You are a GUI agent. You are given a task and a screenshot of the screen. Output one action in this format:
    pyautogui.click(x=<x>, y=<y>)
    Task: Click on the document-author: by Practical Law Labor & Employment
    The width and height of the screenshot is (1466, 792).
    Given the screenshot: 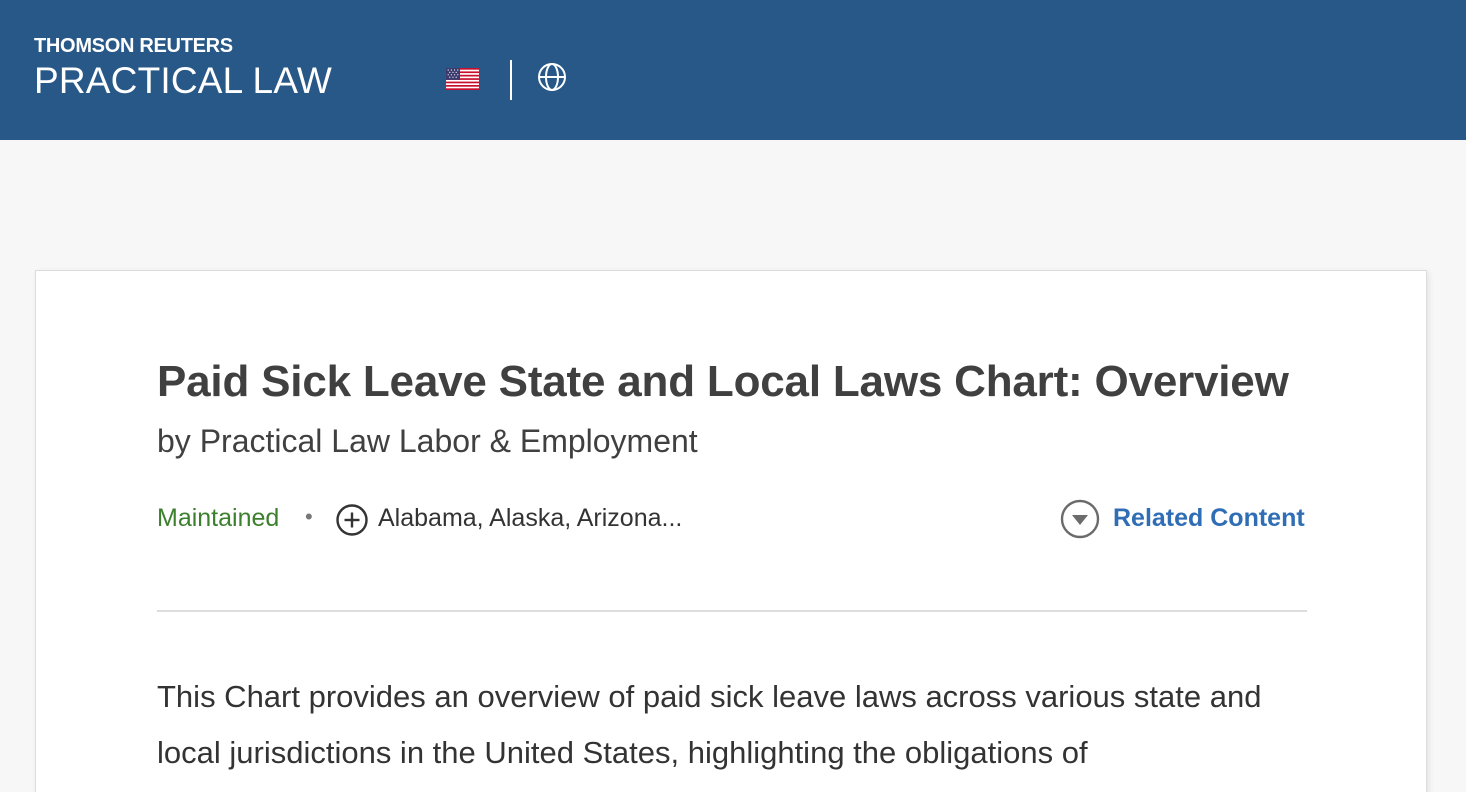 What is the action you would take?
    pyautogui.click(x=427, y=441)
    